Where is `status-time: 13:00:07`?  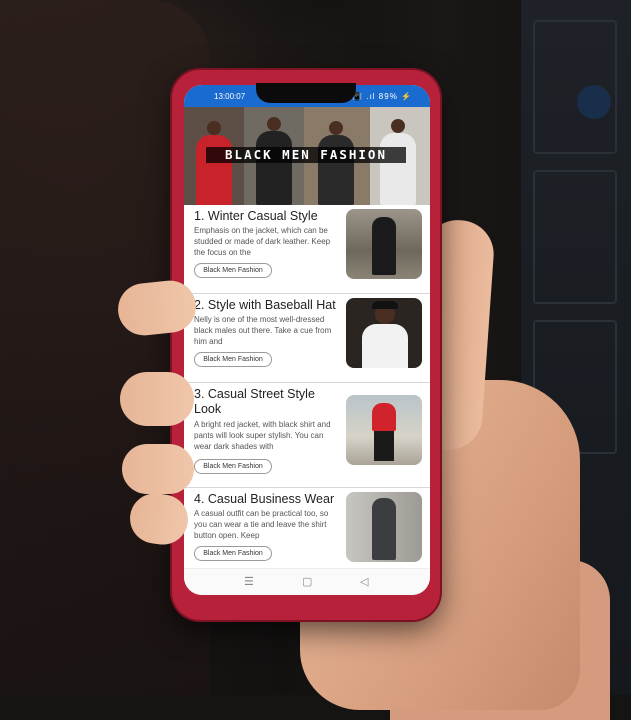 status-time: 13:00:07 is located at coordinates (230, 96).